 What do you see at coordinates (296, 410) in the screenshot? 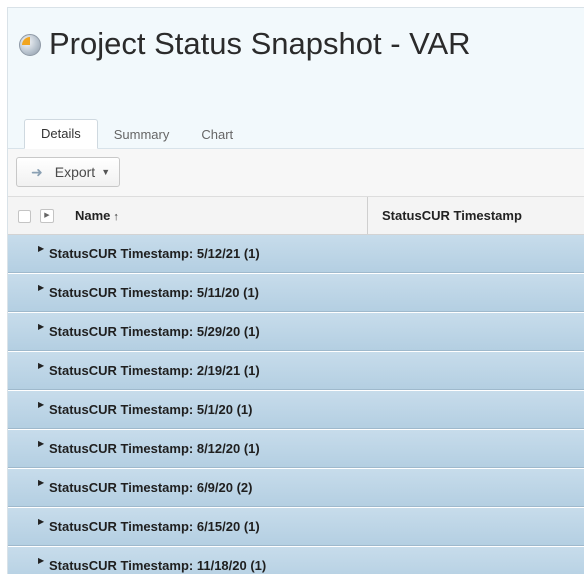
I see `group-row: ▶ StatusCUR Timestamp: 5/1/20 (1)` at bounding box center [296, 410].